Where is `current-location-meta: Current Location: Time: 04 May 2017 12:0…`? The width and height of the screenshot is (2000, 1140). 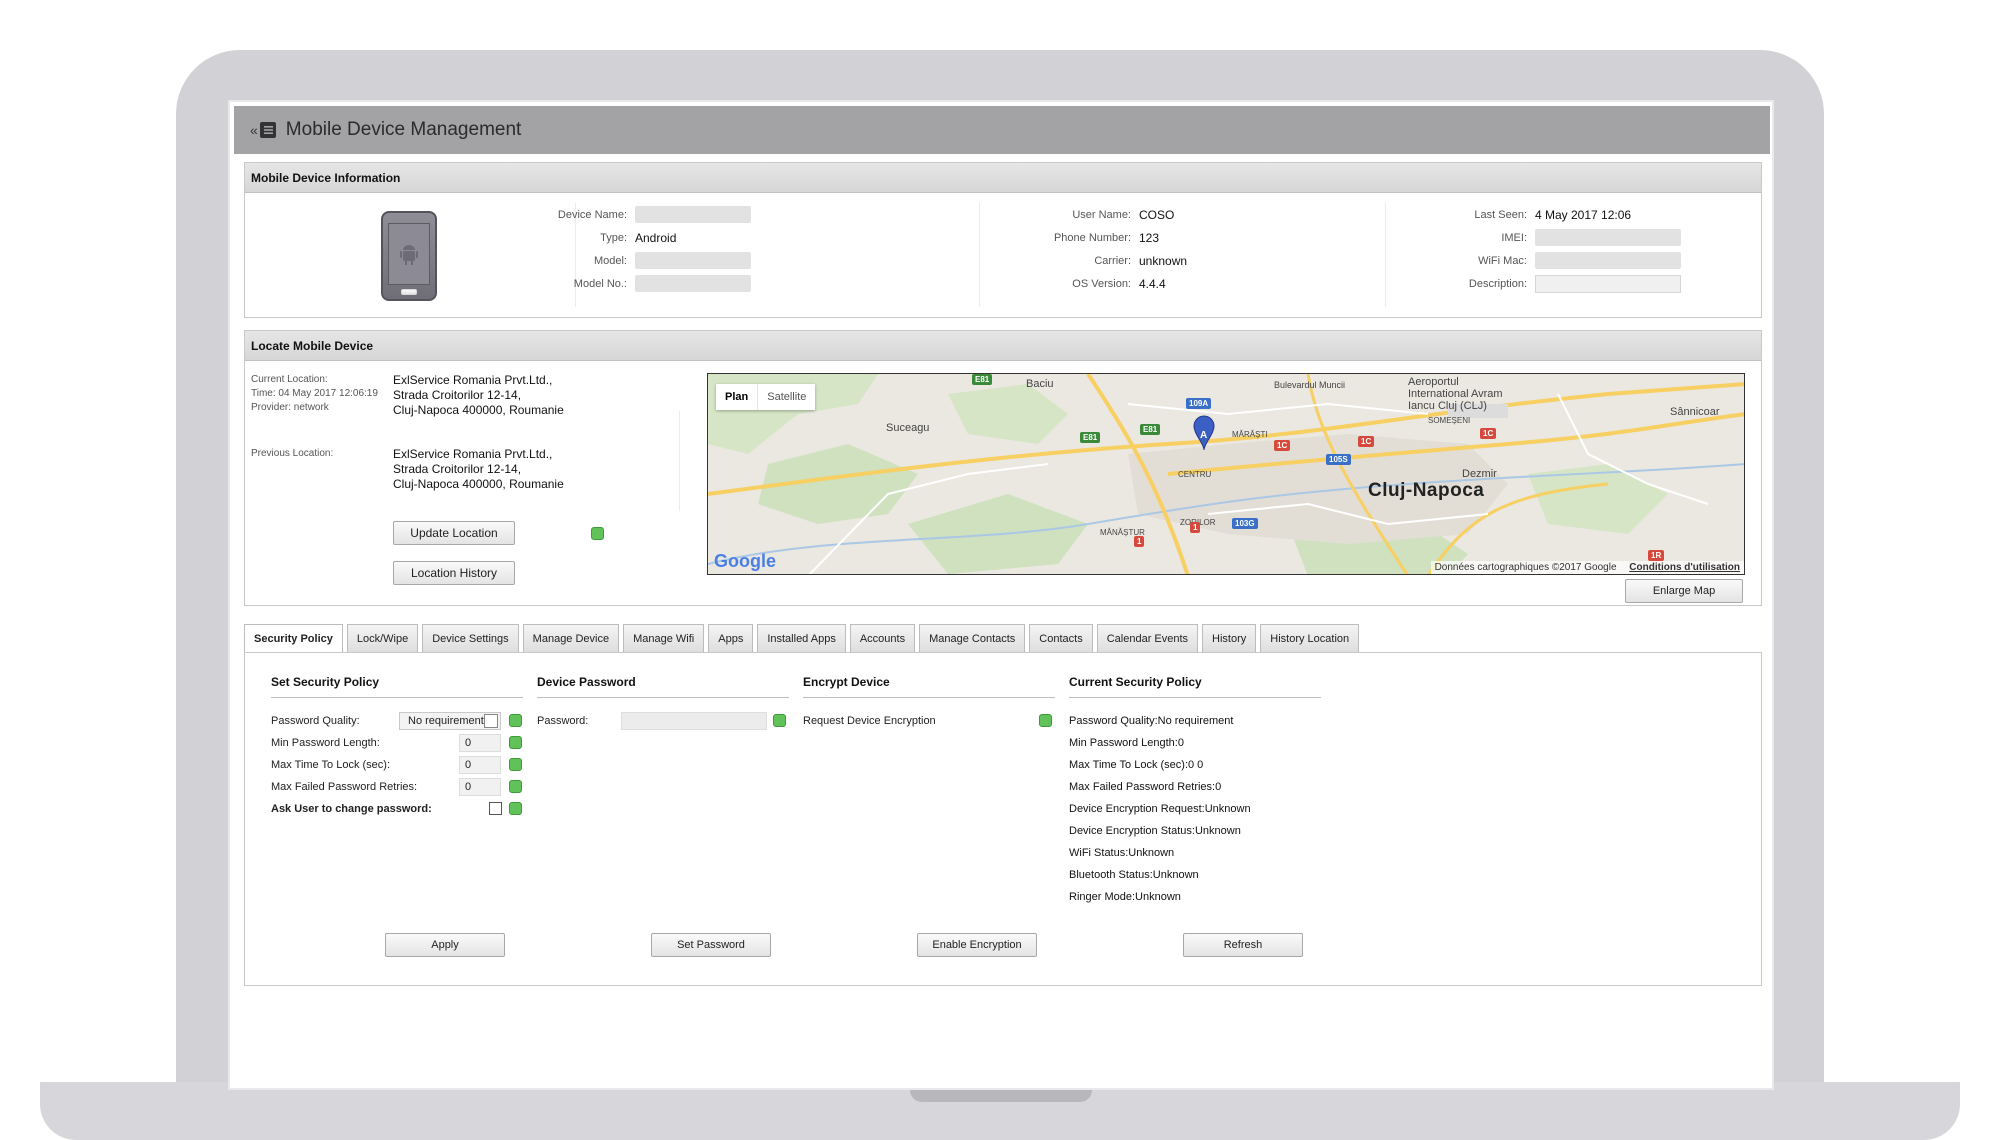 current-location-meta: Current Location: Time: 04 May 2017 12:0… is located at coordinates (314, 394).